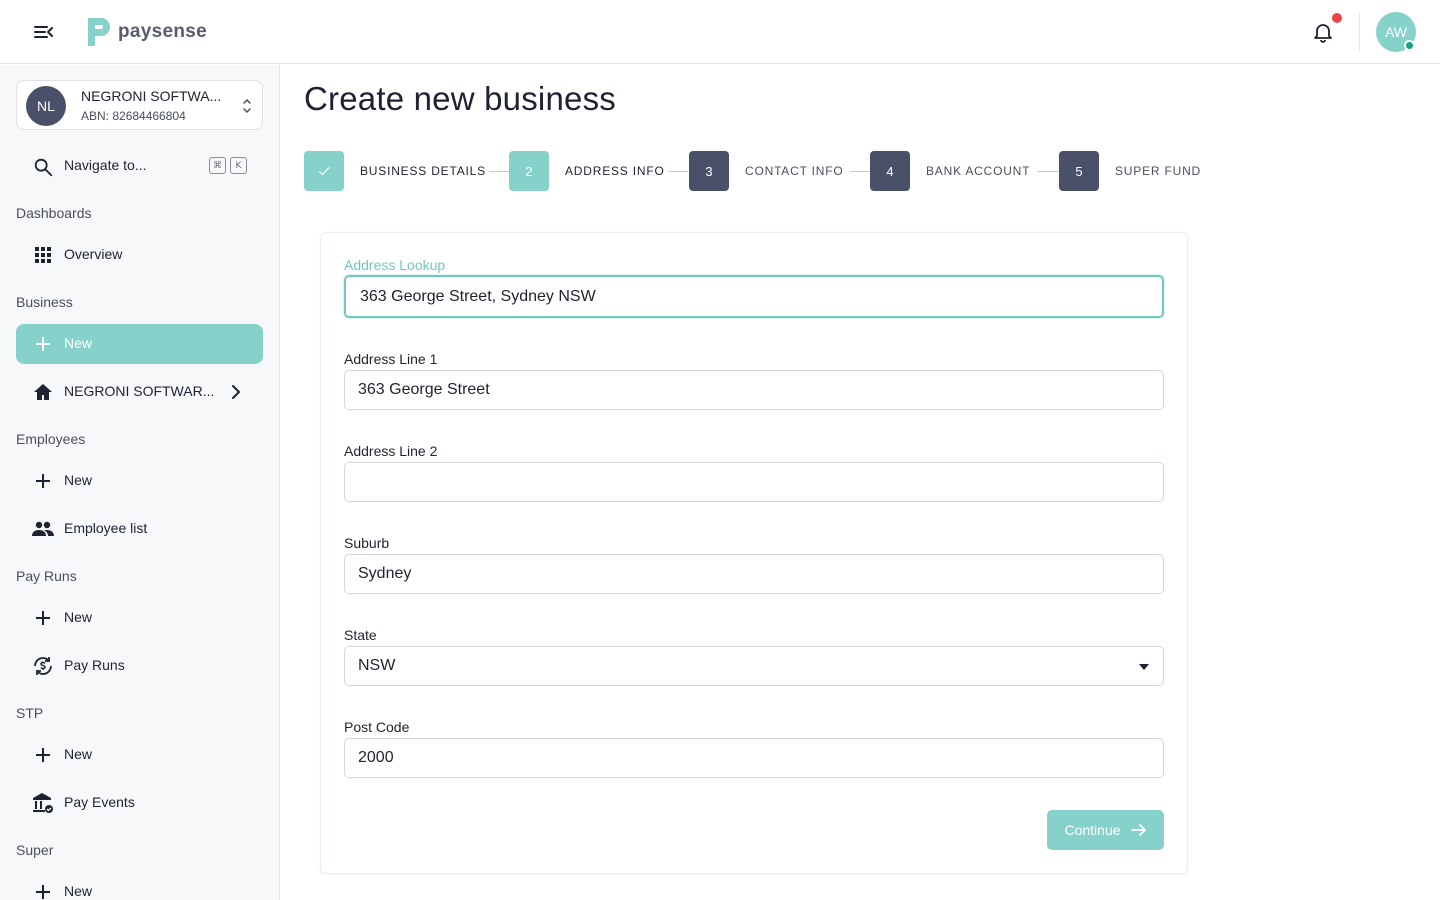 Image resolution: width=1440 pixels, height=900 pixels. What do you see at coordinates (615, 171) in the screenshot?
I see `step-2-label: ADDRESS INFO` at bounding box center [615, 171].